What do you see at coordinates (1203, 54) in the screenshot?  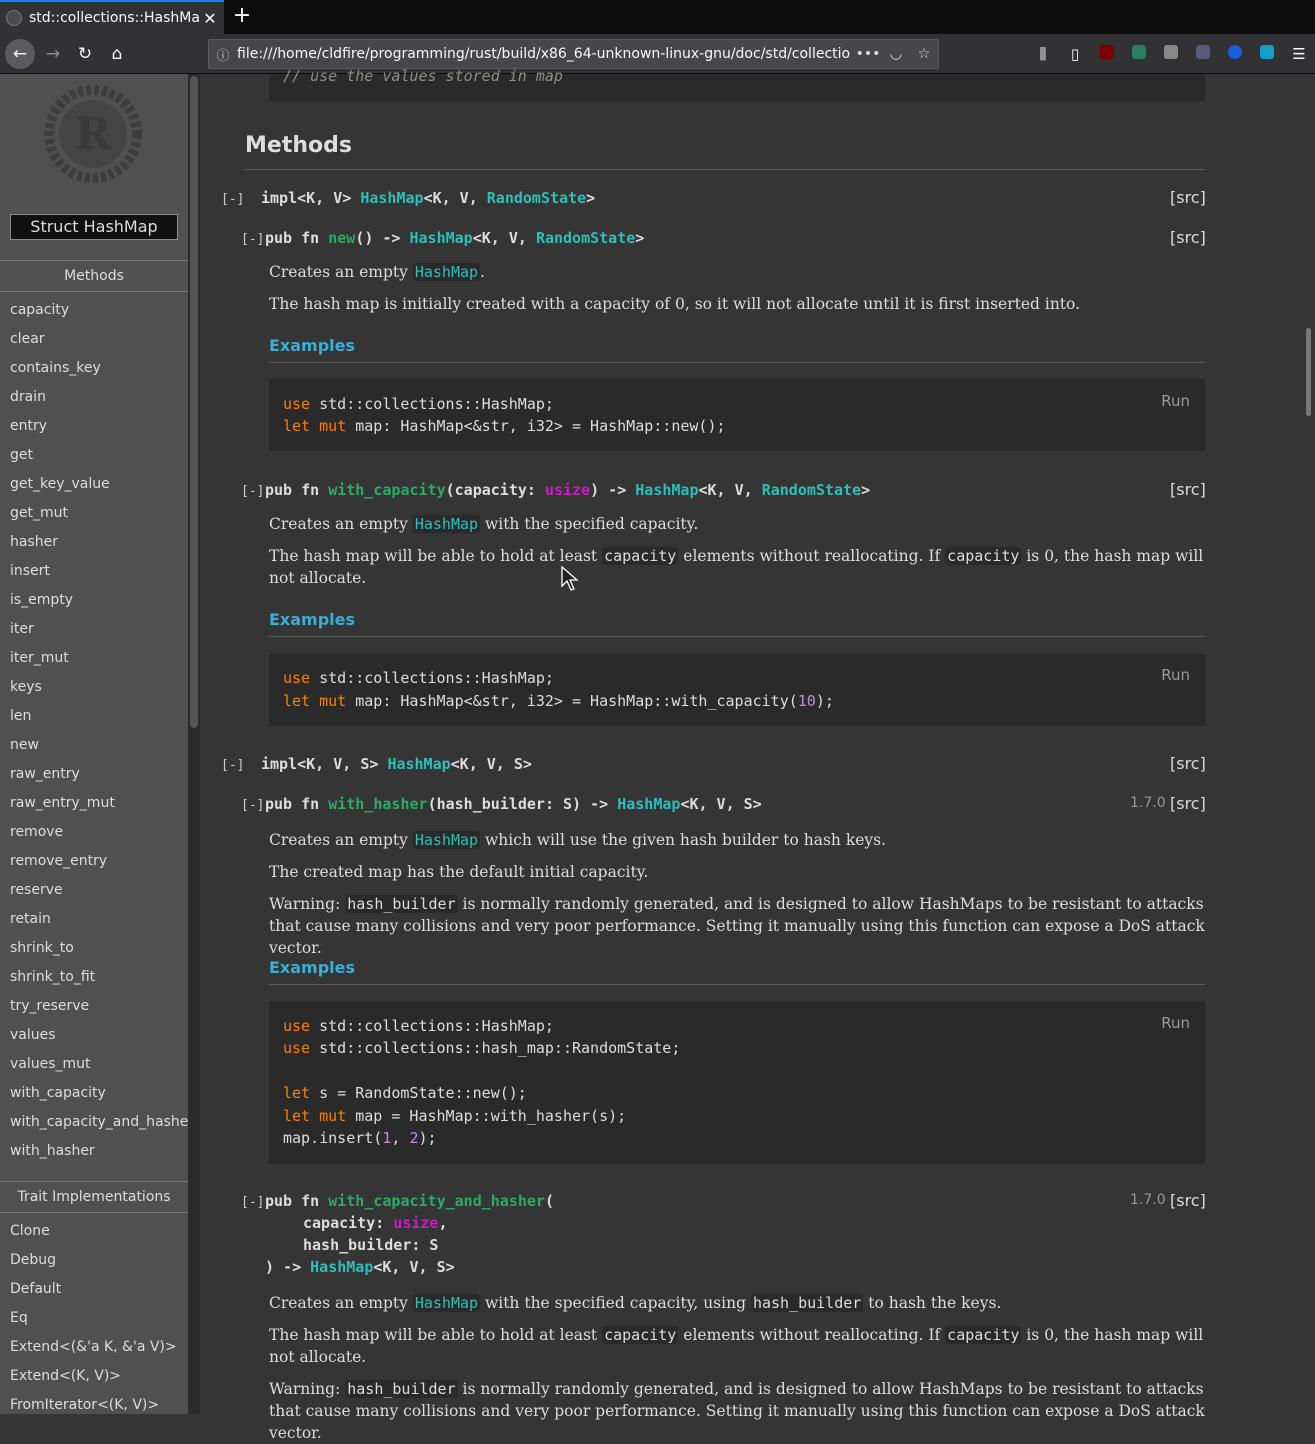 I see `link-extension-icon` at bounding box center [1203, 54].